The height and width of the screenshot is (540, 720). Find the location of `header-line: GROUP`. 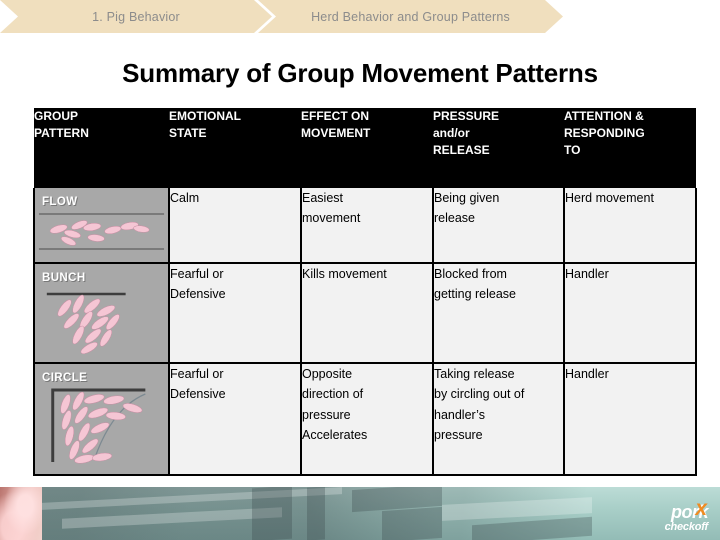

header-line: GROUP is located at coordinates (56, 116).